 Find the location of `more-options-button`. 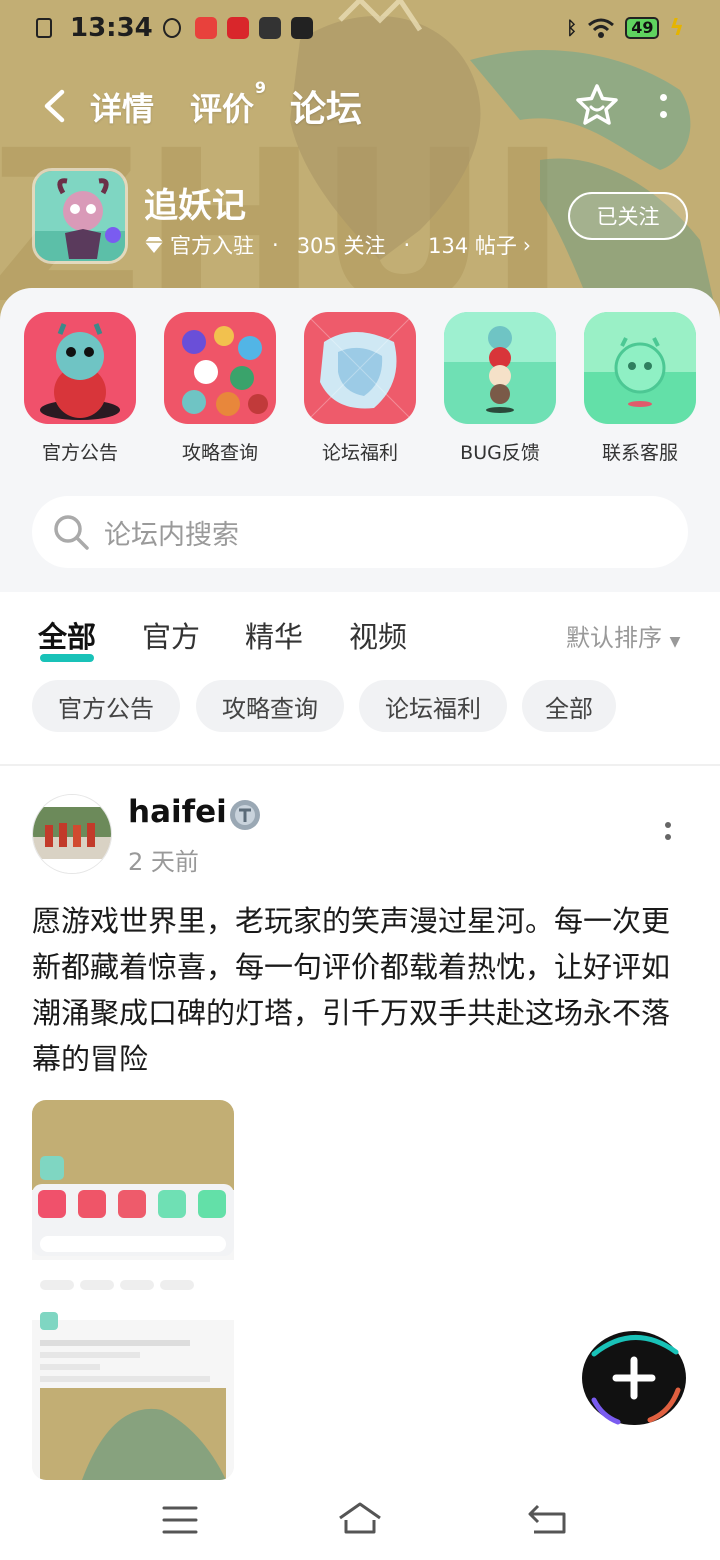

more-options-button is located at coordinates (663, 106).